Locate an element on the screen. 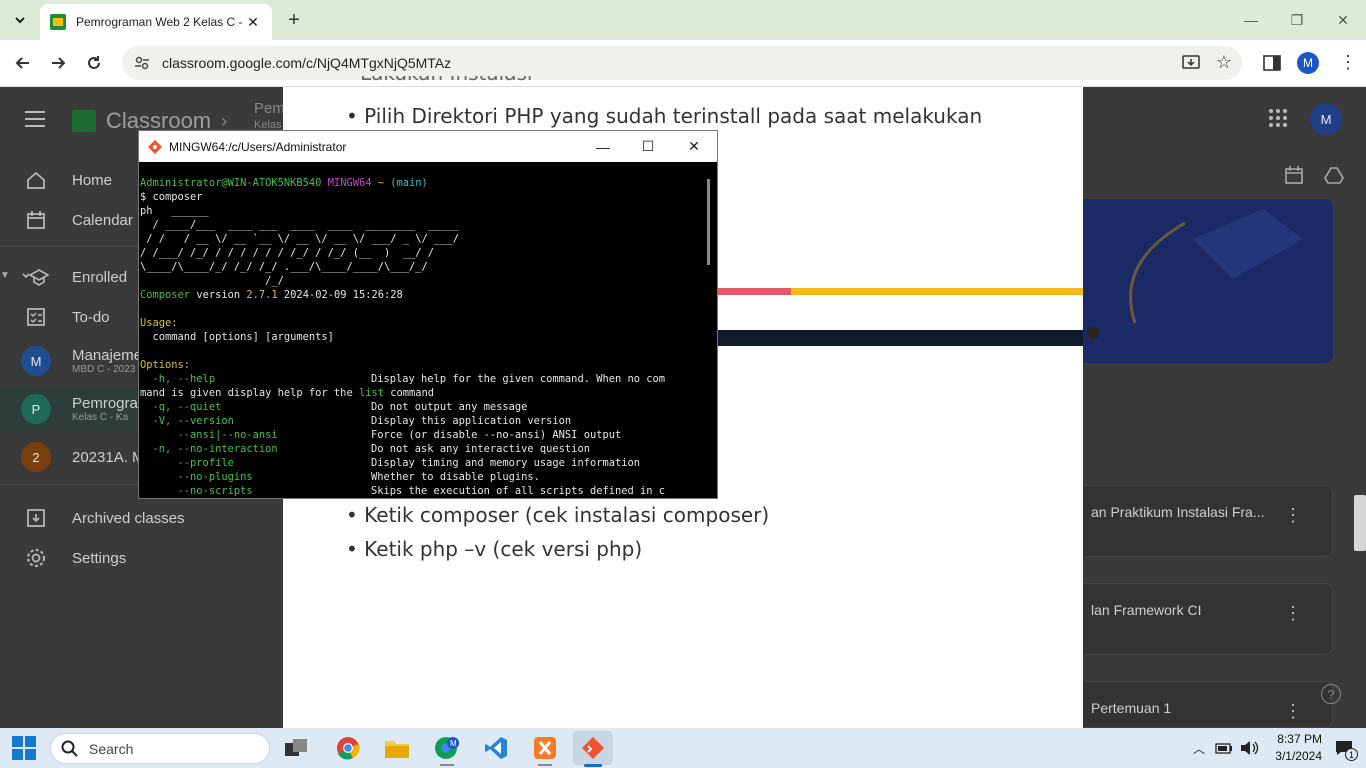 The height and width of the screenshot is (768, 1366). taskbar-git-bash is located at coordinates (593, 748).